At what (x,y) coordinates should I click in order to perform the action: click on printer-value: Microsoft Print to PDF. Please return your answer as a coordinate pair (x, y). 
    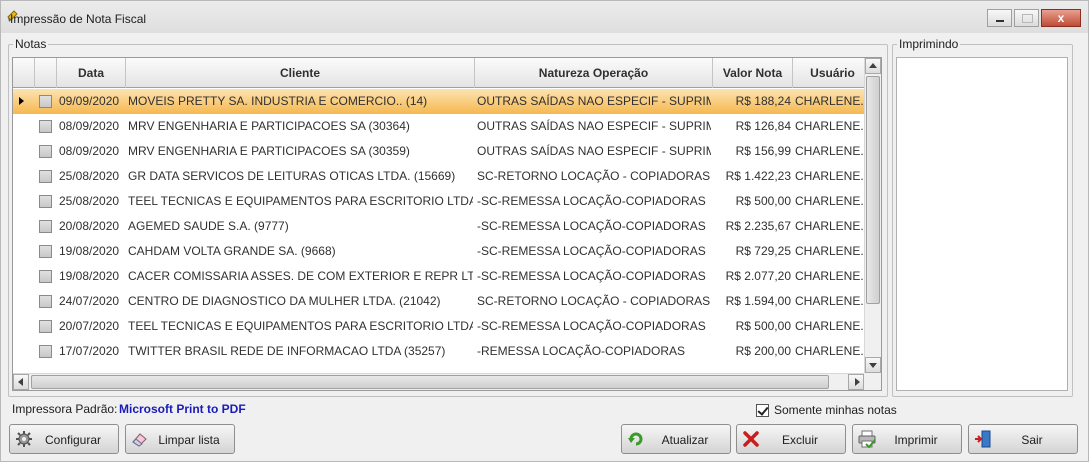
    Looking at the image, I should click on (182, 409).